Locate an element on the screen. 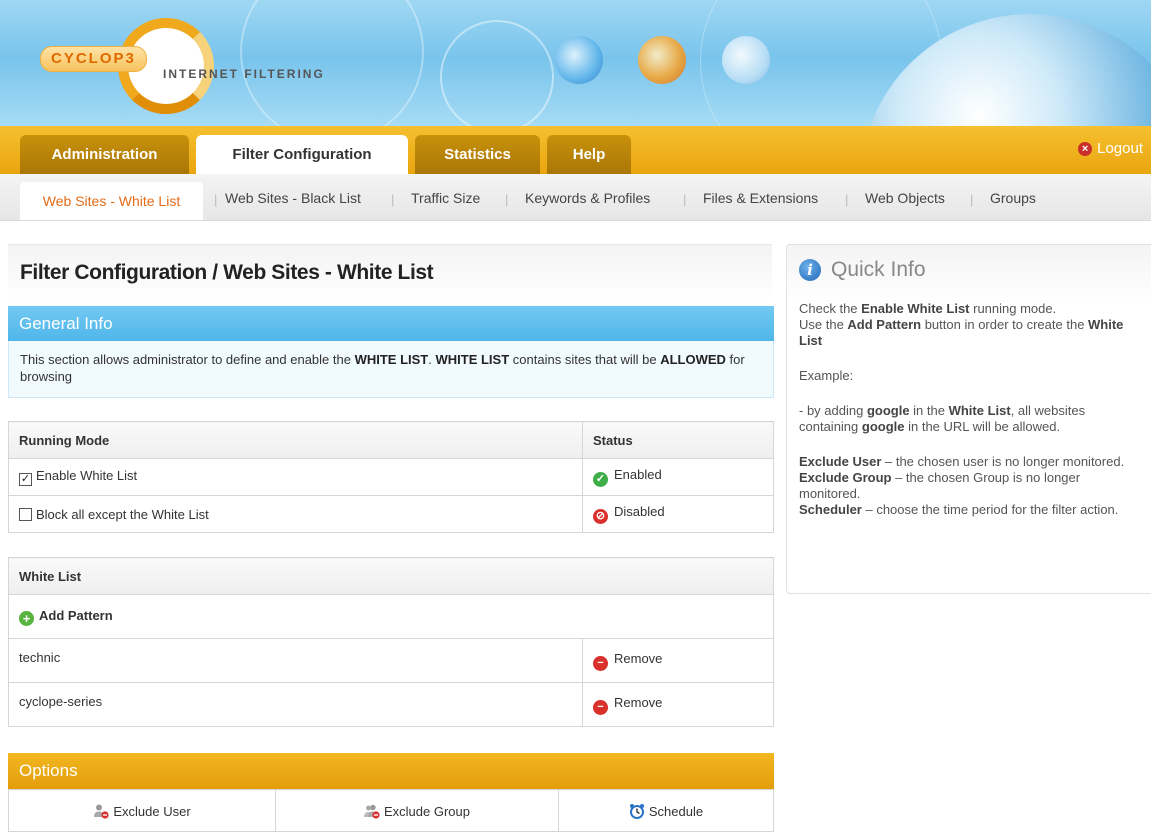 The width and height of the screenshot is (1151, 832). text: running mode. is located at coordinates (1013, 308).